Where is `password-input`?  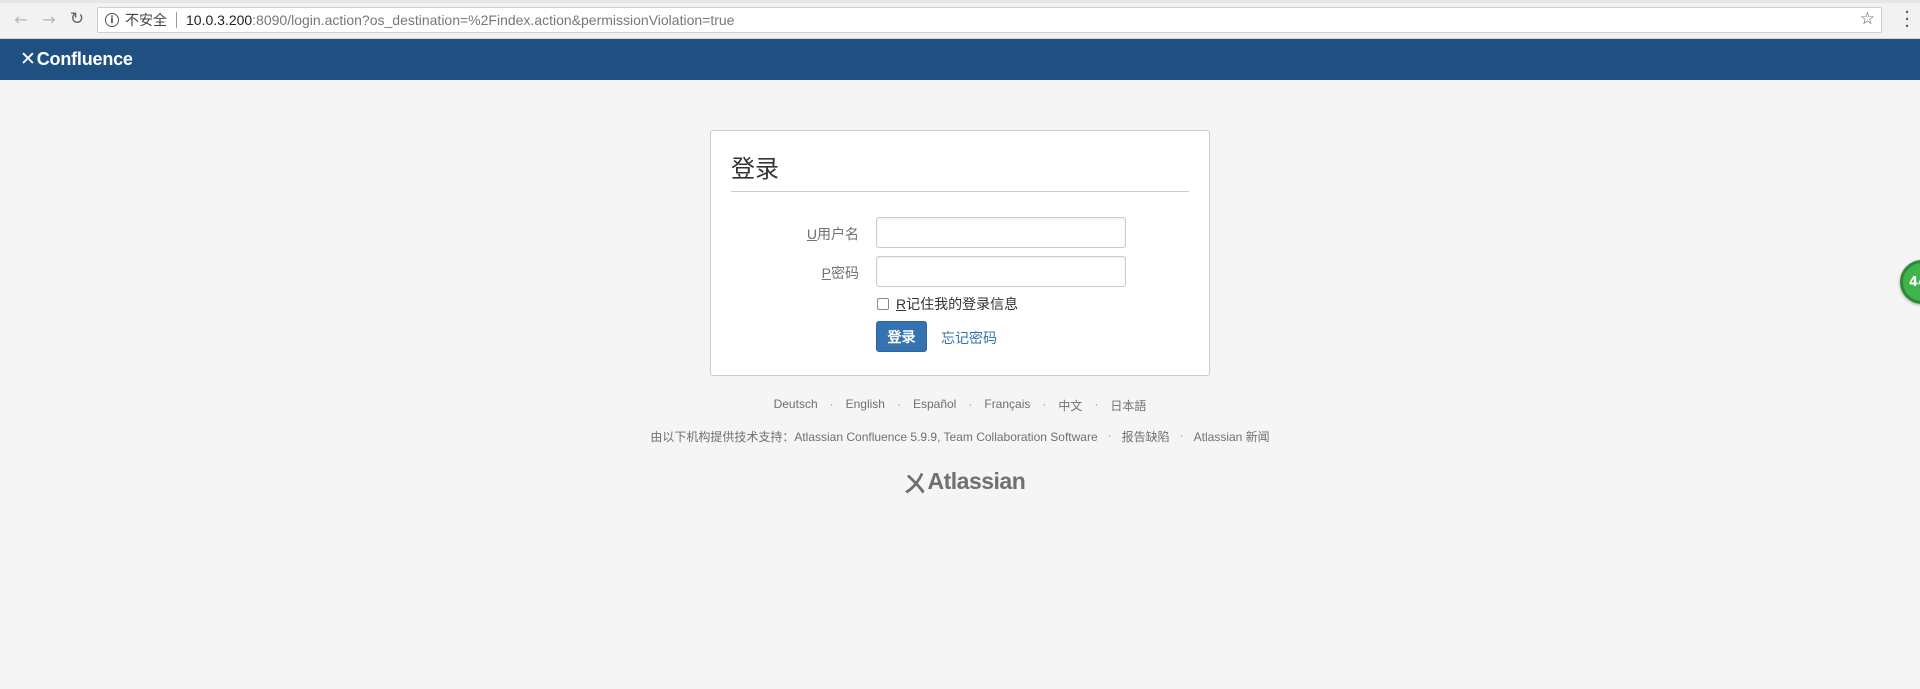 password-input is located at coordinates (1001, 271).